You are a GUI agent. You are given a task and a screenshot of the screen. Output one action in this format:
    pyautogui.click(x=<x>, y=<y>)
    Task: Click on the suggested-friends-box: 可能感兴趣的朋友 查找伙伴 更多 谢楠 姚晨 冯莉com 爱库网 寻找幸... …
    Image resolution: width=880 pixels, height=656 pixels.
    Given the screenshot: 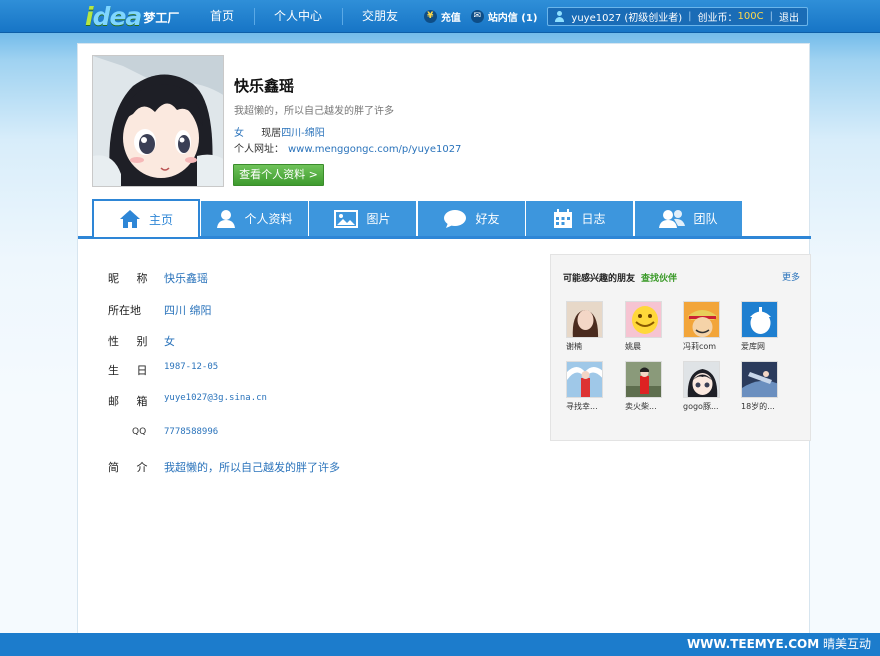 What is the action you would take?
    pyautogui.click(x=680, y=347)
    